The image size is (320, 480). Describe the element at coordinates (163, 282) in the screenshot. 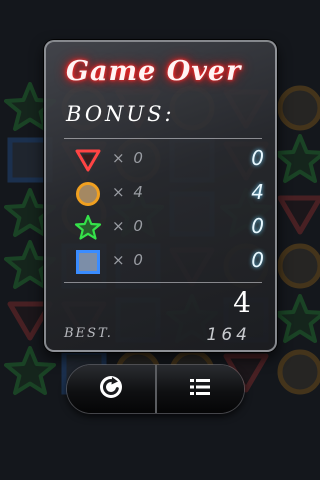

I see `divider-bottom` at that location.